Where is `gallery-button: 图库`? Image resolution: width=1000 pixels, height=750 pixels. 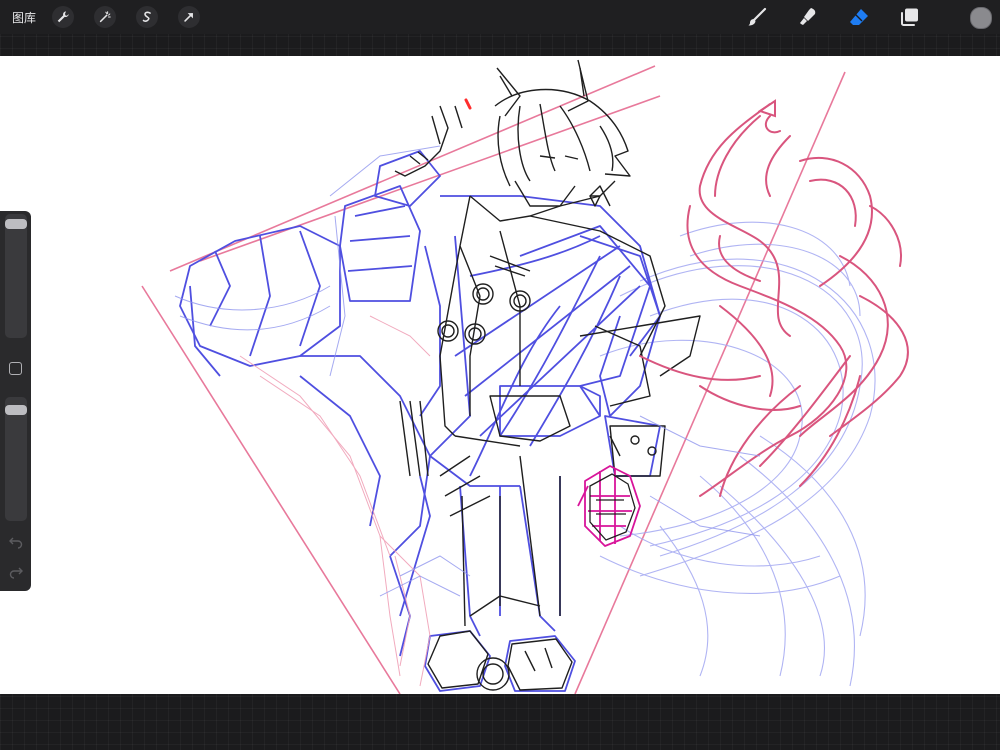 gallery-button: 图库 is located at coordinates (24, 17).